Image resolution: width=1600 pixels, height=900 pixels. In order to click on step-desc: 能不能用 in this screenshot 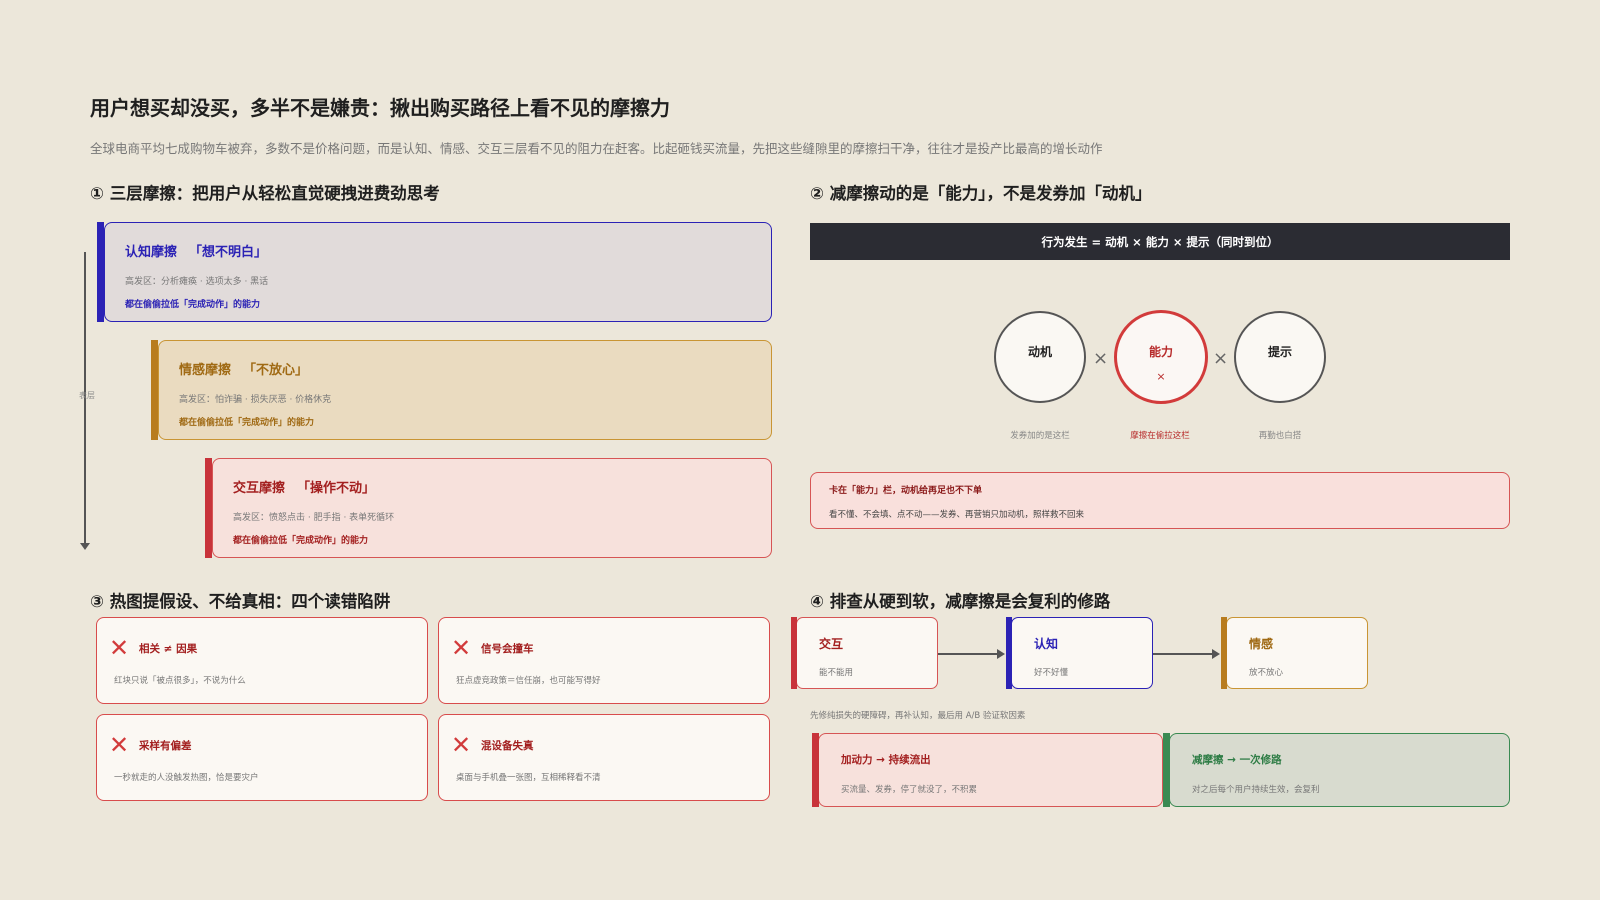, I will do `click(836, 673)`.